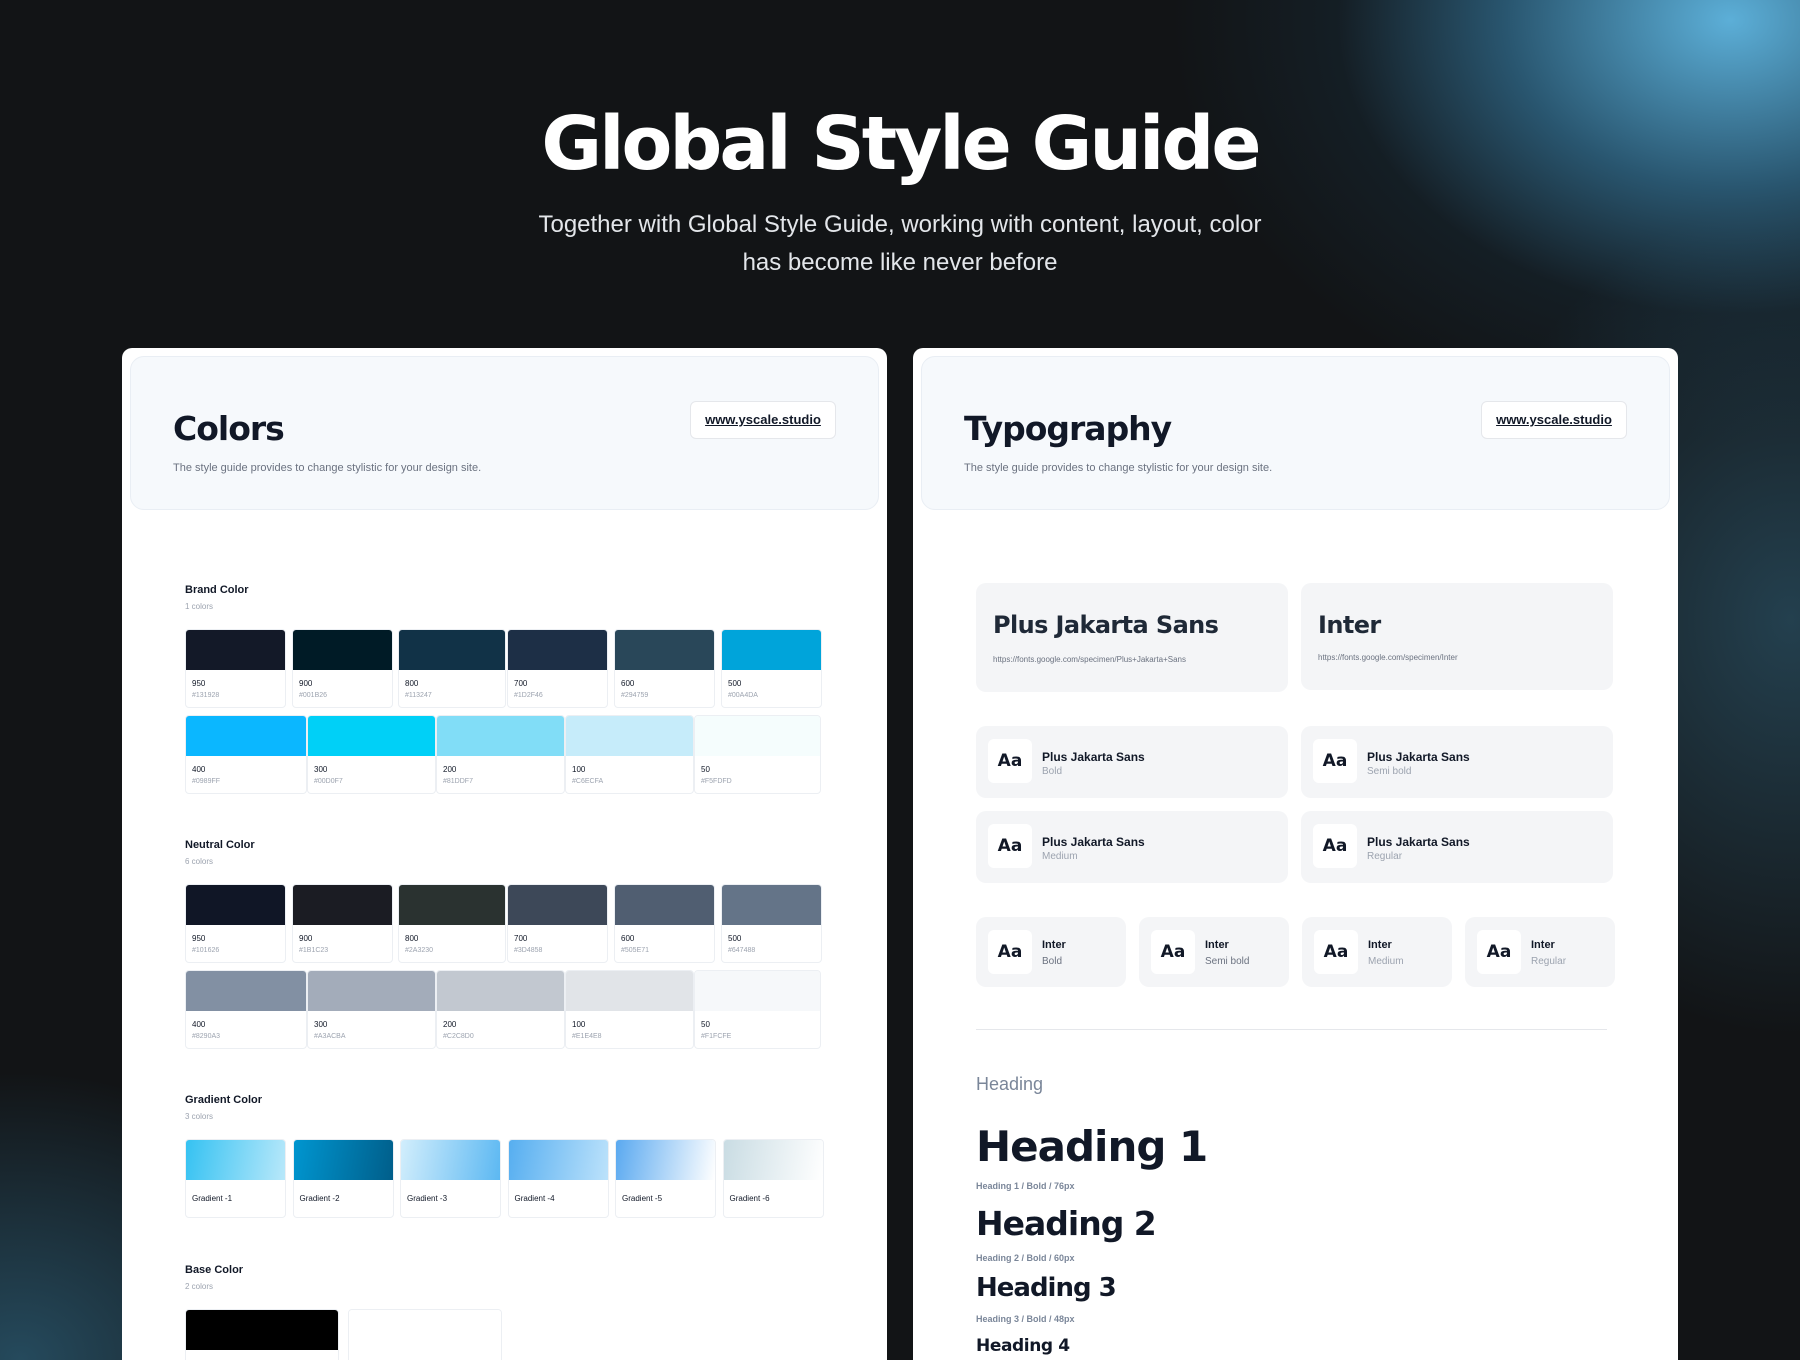  I want to click on swatch-hex: #505E71, so click(635, 950).